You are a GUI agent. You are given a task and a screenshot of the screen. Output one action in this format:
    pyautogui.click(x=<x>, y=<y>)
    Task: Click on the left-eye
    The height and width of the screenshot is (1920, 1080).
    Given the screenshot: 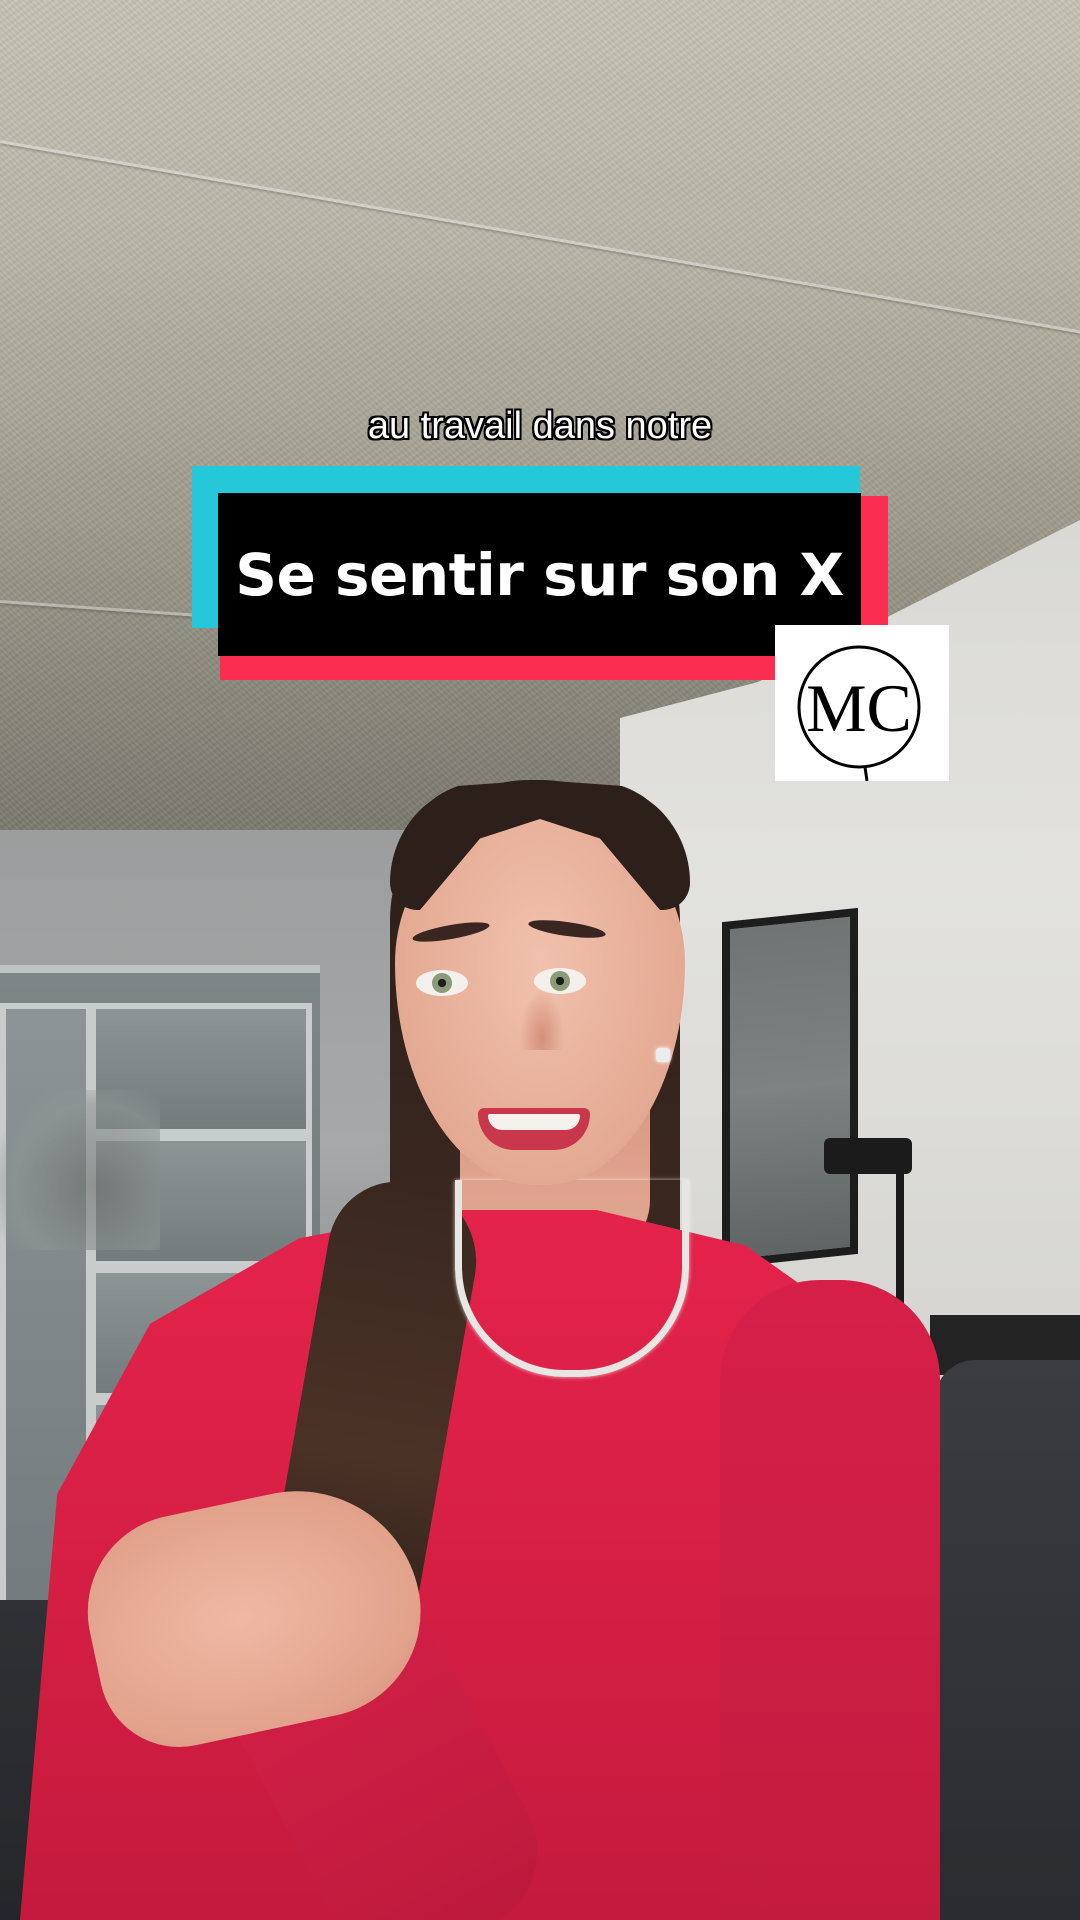 What is the action you would take?
    pyautogui.click(x=442, y=983)
    